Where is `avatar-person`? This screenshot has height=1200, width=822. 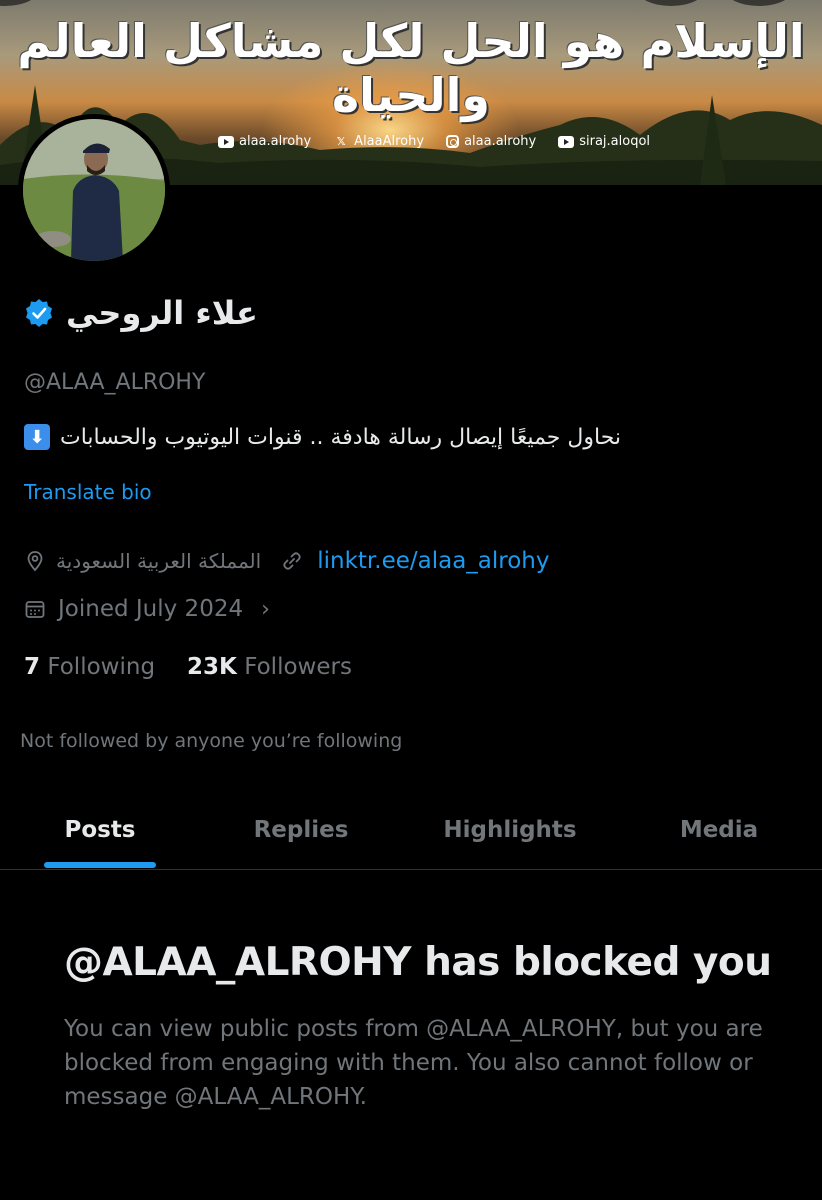 avatar-person is located at coordinates (94, 190).